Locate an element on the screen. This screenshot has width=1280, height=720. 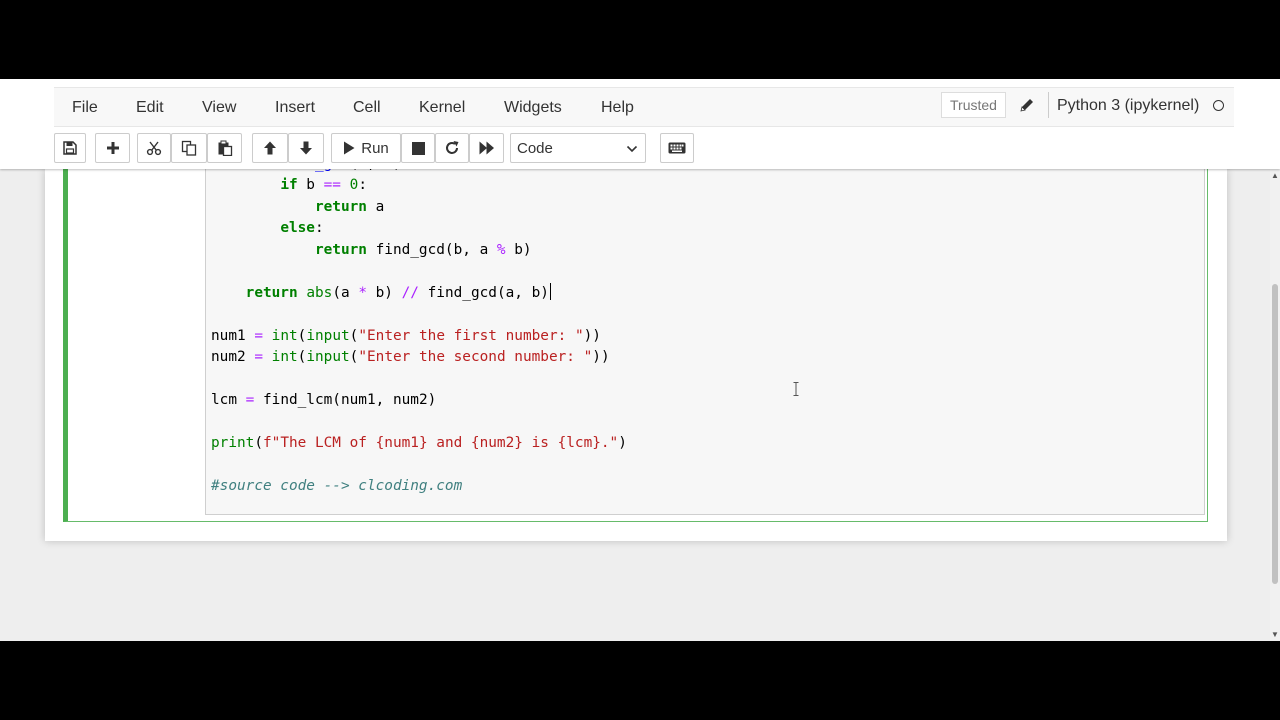
scroll-down-icon: ▼ is located at coordinates (1275, 634).